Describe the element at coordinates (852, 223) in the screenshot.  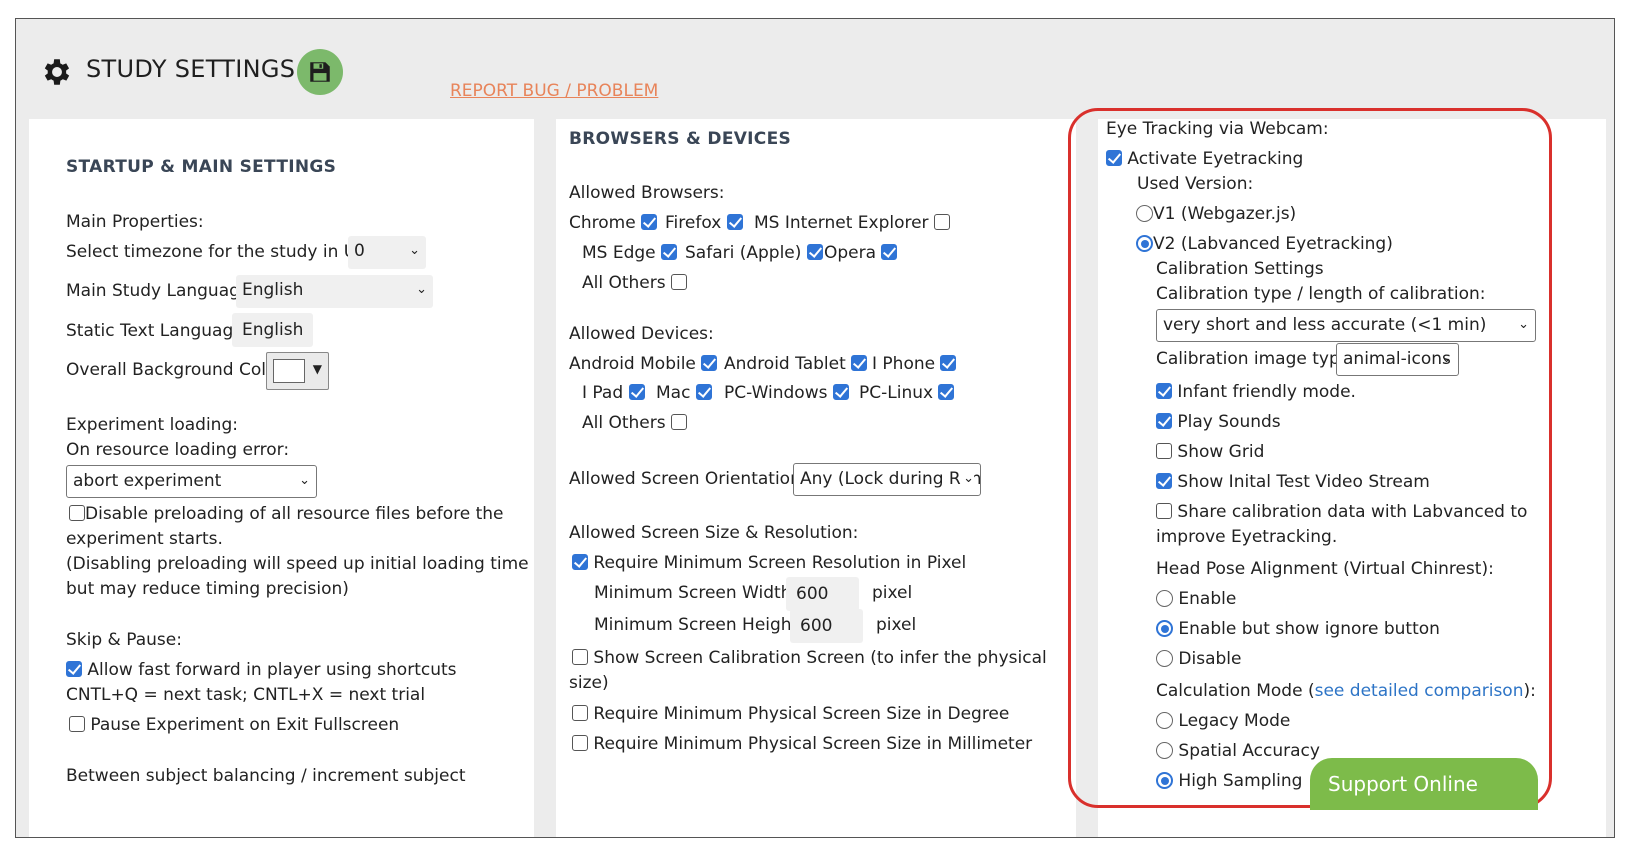
I see `browser-ie-option: MS Internet Explorer` at that location.